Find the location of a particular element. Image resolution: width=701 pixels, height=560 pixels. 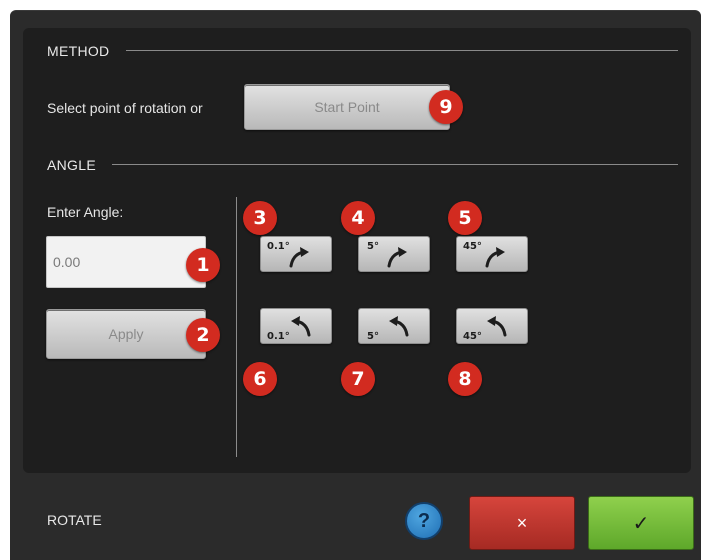

callout-badge-4: 4 is located at coordinates (358, 218).